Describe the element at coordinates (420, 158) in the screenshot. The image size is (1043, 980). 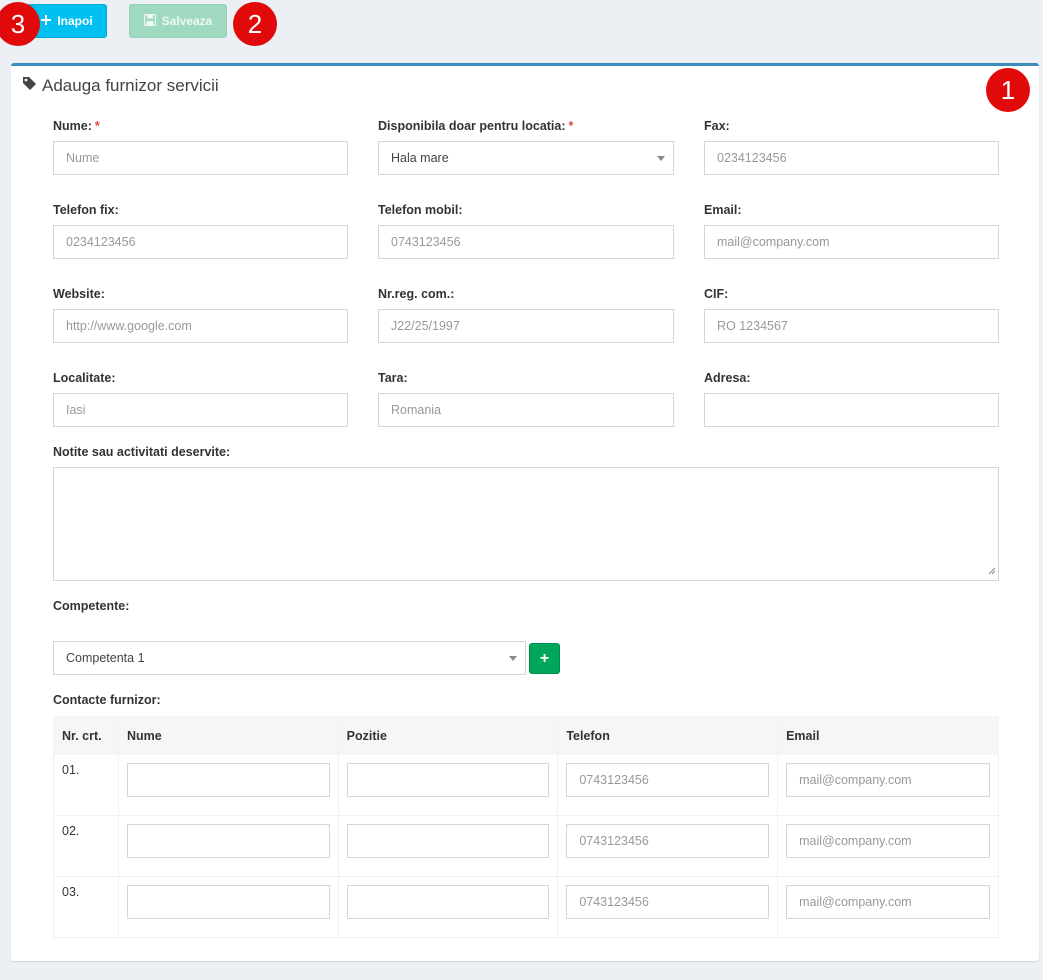
I see `locatia-select-value: Hala mare` at that location.